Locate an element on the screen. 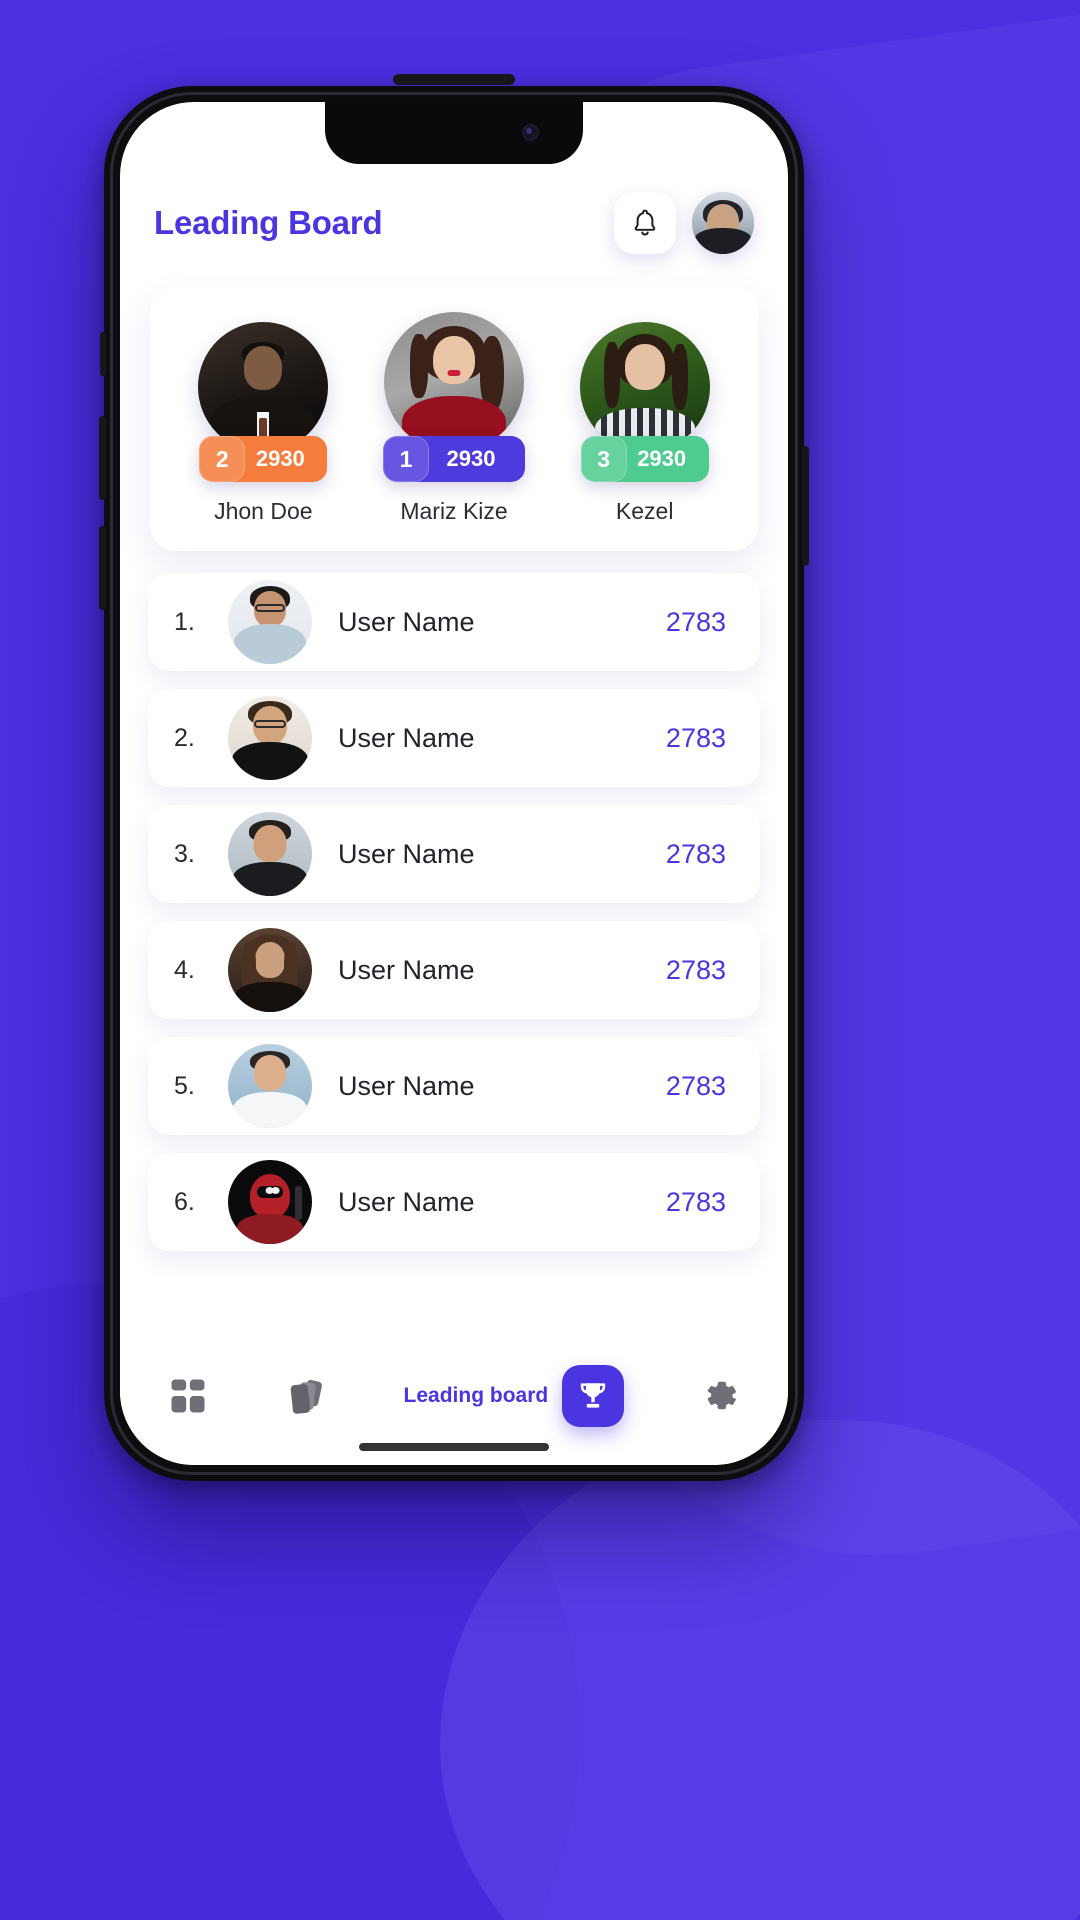  podium-score-3: 2930 is located at coordinates (662, 458).